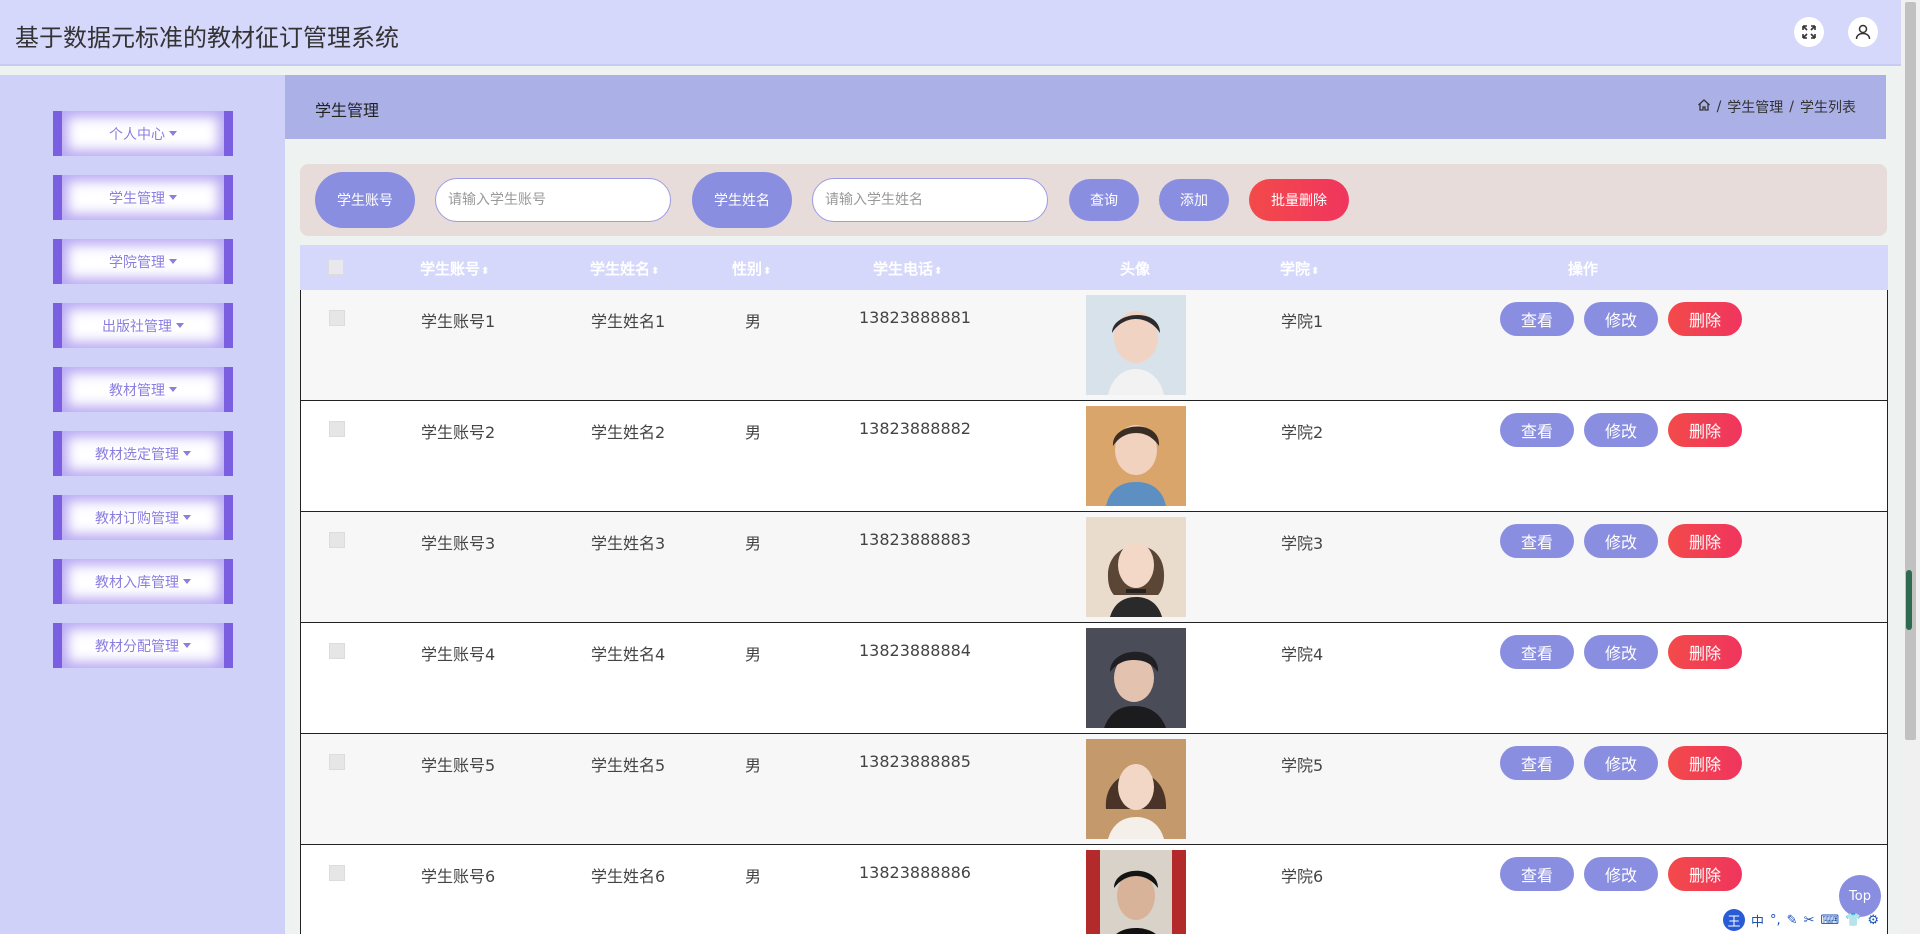 The height and width of the screenshot is (934, 1920). What do you see at coordinates (1909, 600) in the screenshot?
I see `side-widget-handle` at bounding box center [1909, 600].